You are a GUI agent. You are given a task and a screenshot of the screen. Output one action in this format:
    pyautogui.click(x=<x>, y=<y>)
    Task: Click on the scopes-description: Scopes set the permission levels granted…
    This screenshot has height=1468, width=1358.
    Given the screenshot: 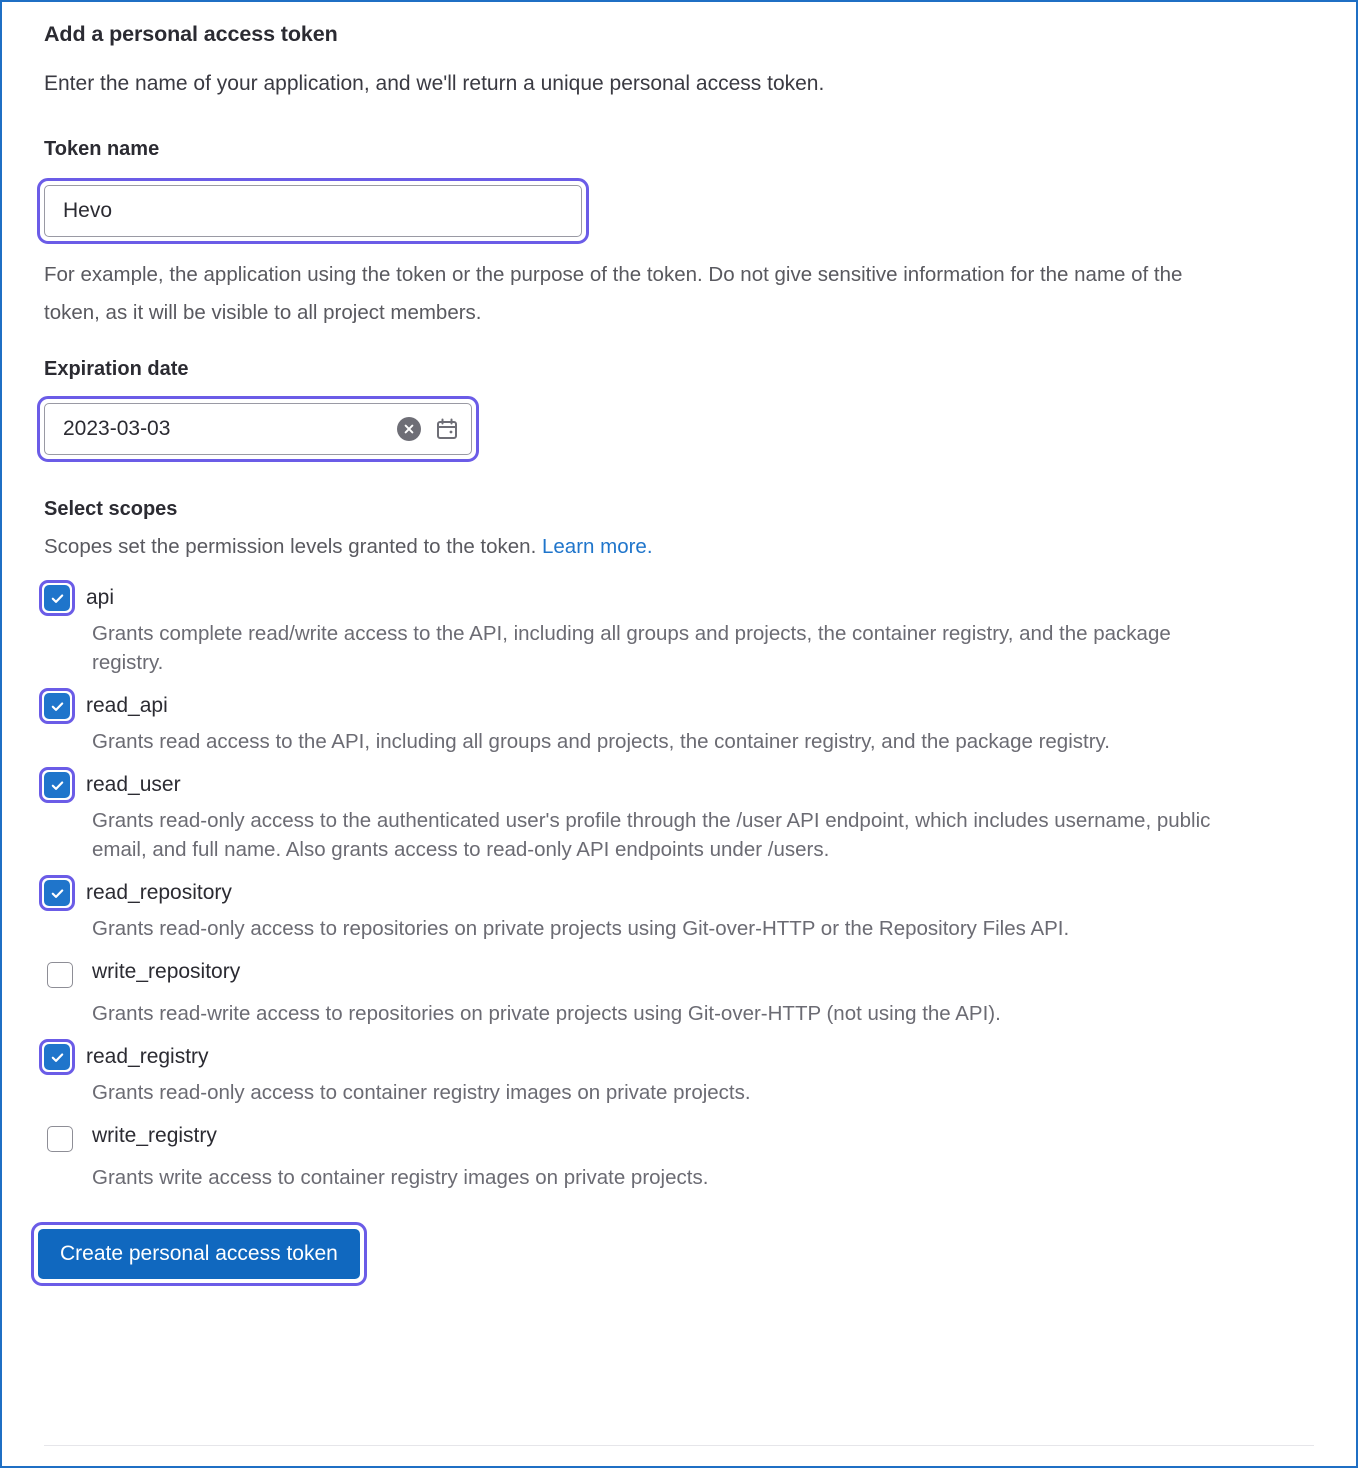 What is the action you would take?
    pyautogui.click(x=679, y=547)
    